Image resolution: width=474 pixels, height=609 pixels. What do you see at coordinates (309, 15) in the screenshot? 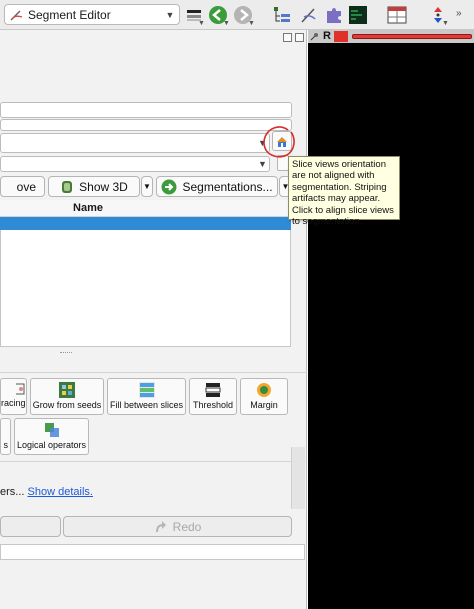
I see `volume-rendering-icon` at bounding box center [309, 15].